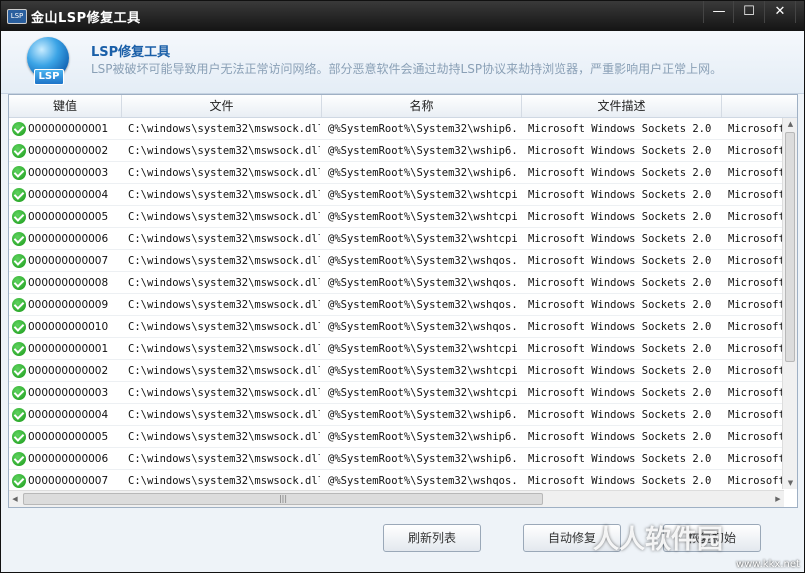 This screenshot has height=573, width=805. Describe the element at coordinates (778, 499) in the screenshot. I see `scroll-right-icon: ▶` at that location.